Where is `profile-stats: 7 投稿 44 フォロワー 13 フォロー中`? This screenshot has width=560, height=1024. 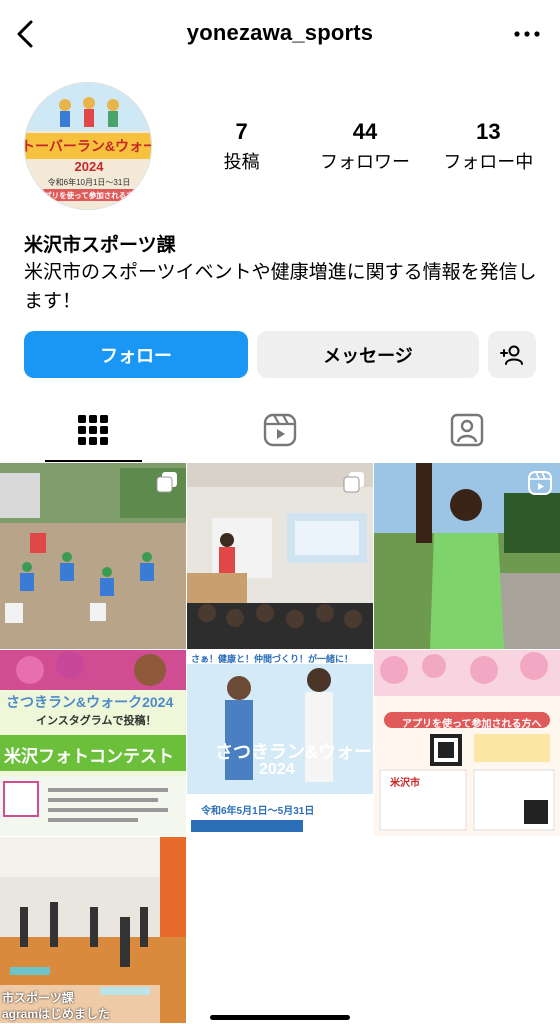
profile-stats: 7 投稿 44 フォロワー 13 フォロー中 is located at coordinates (365, 147).